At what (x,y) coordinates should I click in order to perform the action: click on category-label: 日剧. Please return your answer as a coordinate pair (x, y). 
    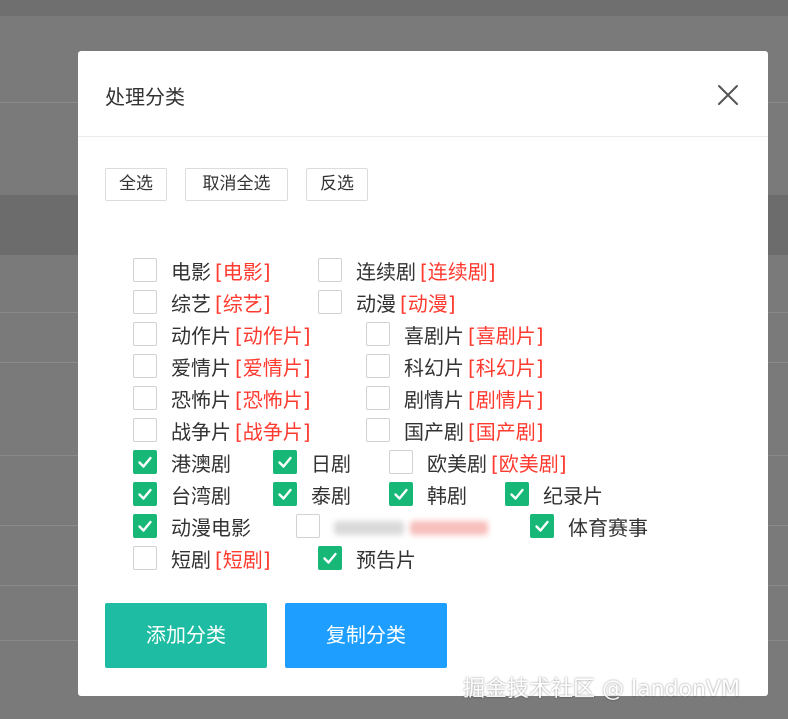
    Looking at the image, I should click on (331, 463).